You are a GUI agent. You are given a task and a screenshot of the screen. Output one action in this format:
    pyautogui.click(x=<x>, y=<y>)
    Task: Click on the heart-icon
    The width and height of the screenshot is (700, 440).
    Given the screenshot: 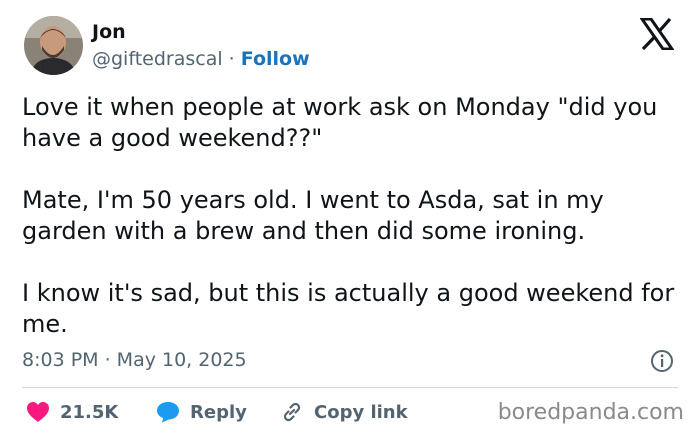 What is the action you would take?
    pyautogui.click(x=38, y=412)
    